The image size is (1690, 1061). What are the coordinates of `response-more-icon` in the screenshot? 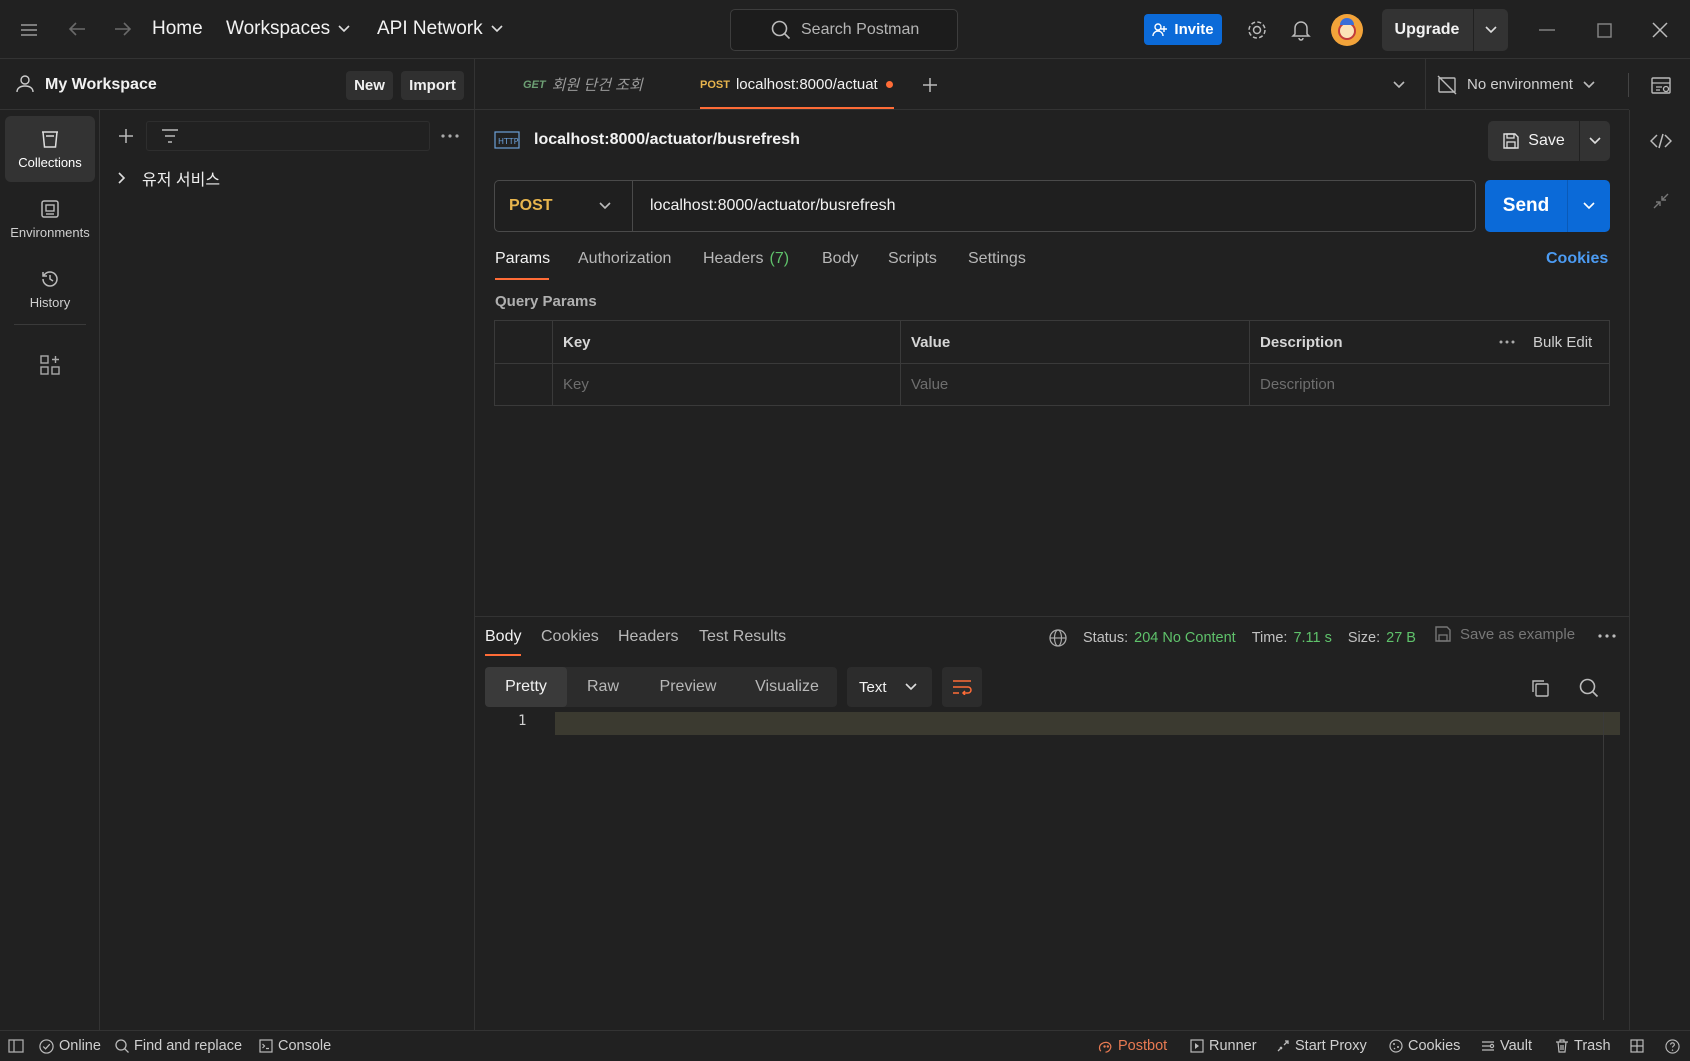 It's located at (1607, 636).